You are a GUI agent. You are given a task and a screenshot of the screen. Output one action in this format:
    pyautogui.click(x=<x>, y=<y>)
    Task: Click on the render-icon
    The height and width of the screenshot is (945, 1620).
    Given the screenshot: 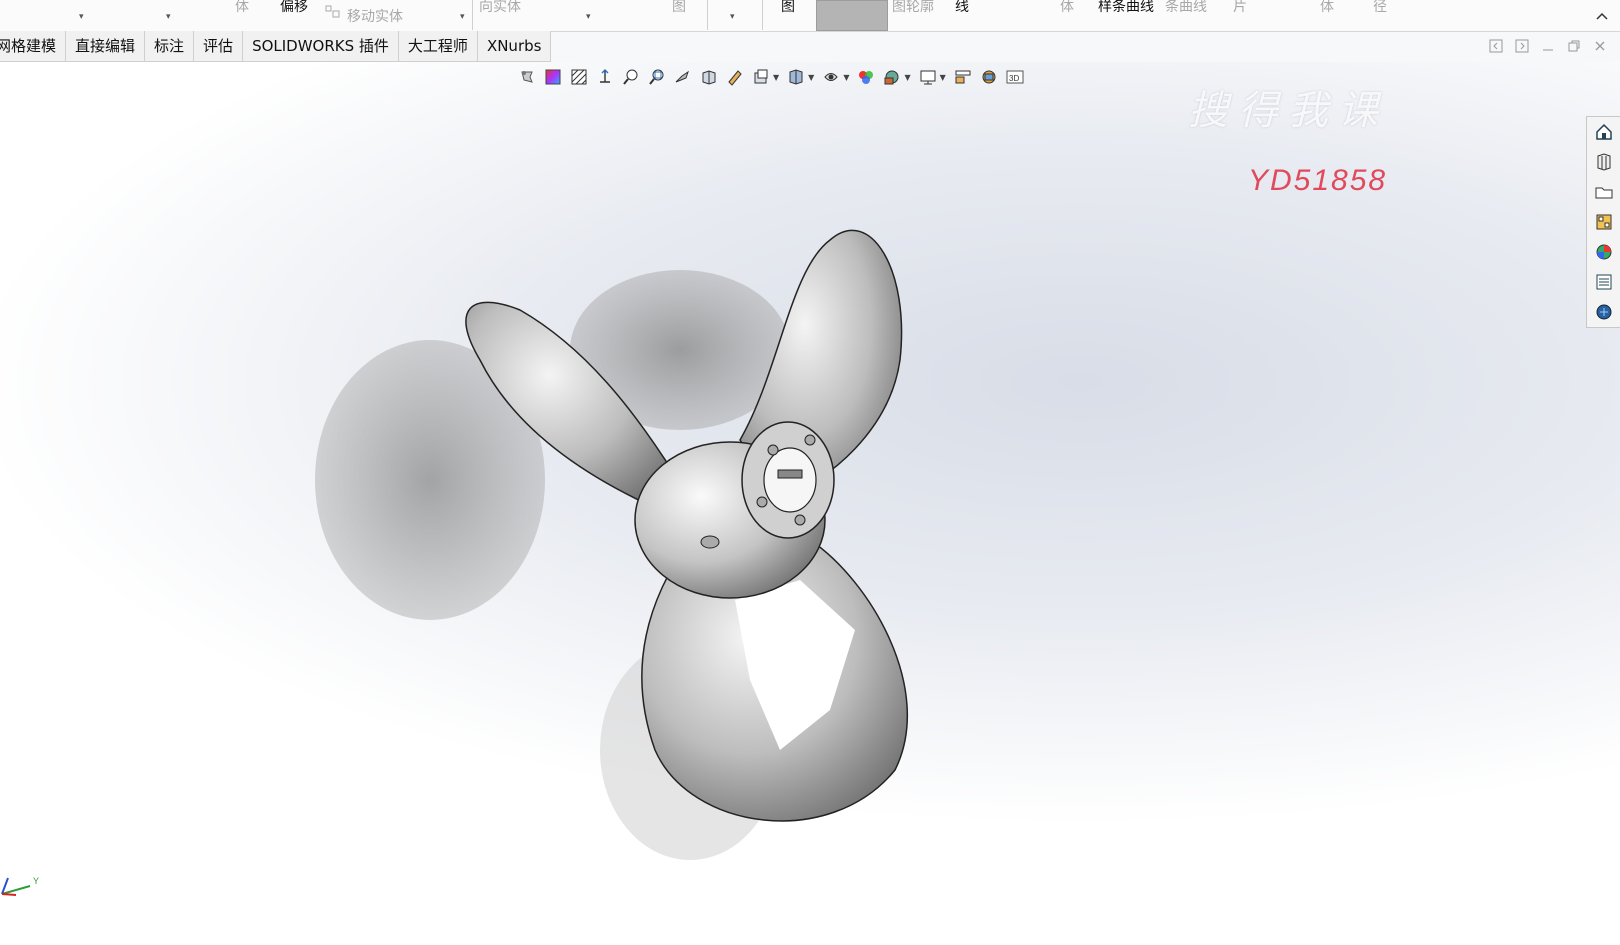 What is the action you would take?
    pyautogui.click(x=892, y=77)
    